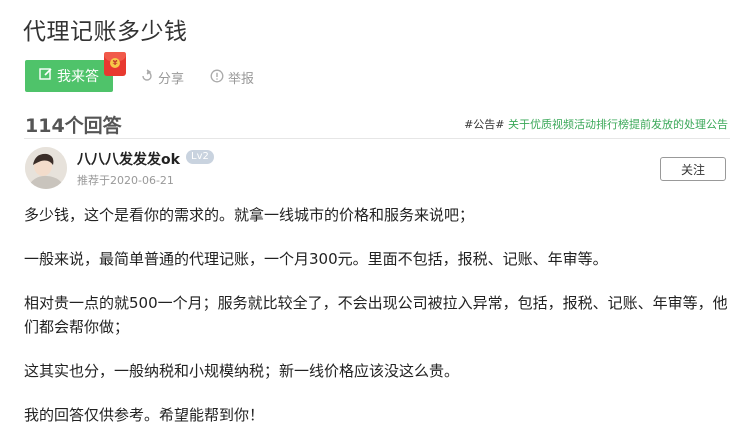  What do you see at coordinates (217, 78) in the screenshot?
I see `warning-icon` at bounding box center [217, 78].